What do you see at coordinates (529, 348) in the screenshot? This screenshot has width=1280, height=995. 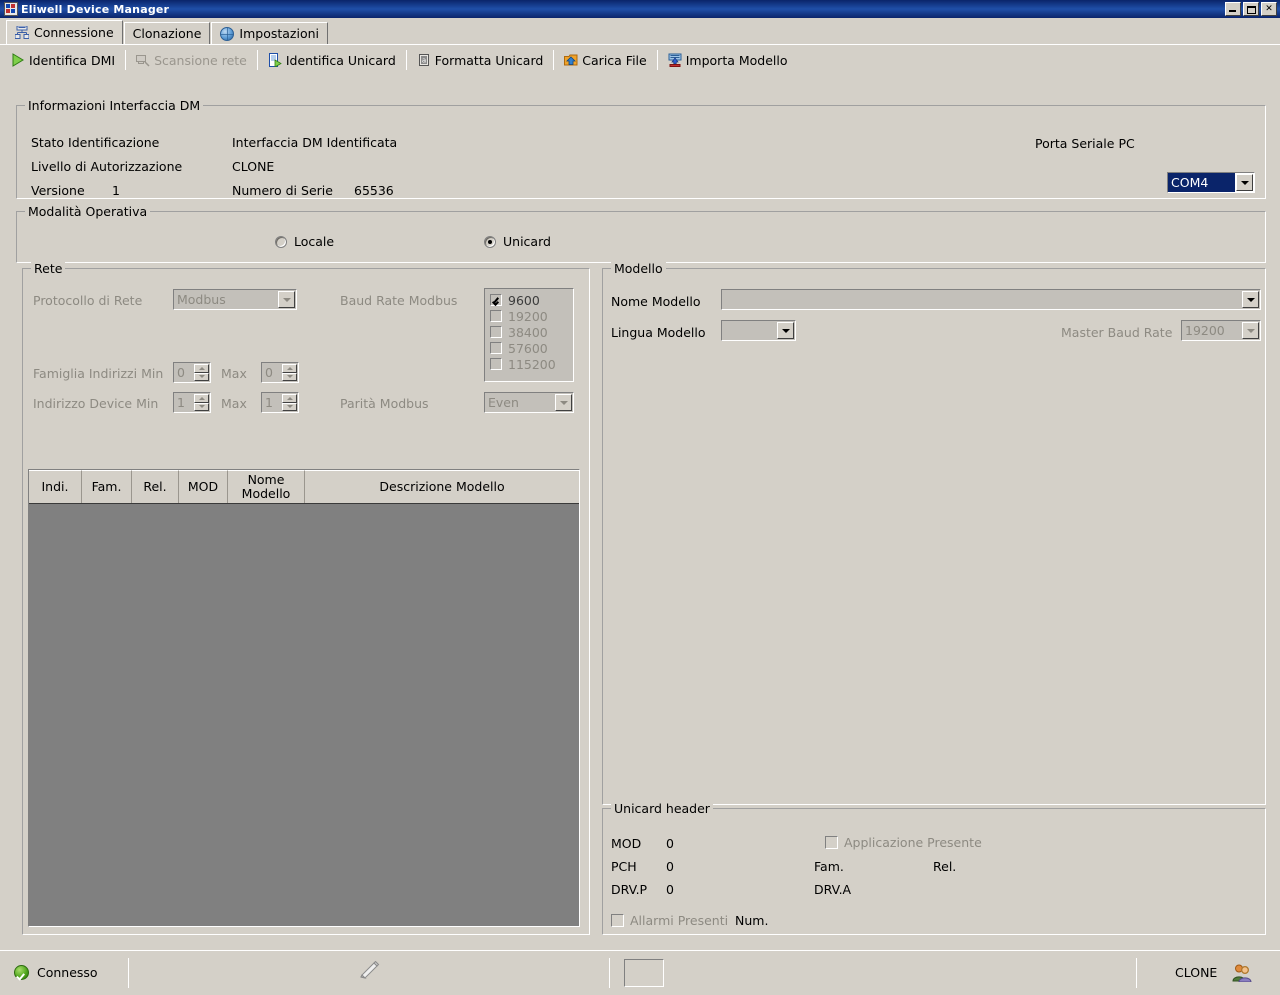 I see `baud-rate-option: 57600` at bounding box center [529, 348].